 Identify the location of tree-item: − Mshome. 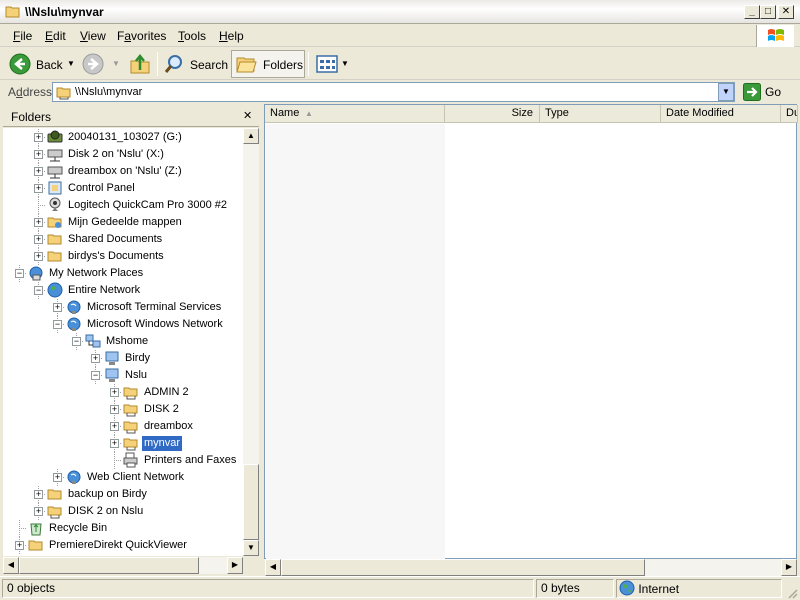
(123, 341).